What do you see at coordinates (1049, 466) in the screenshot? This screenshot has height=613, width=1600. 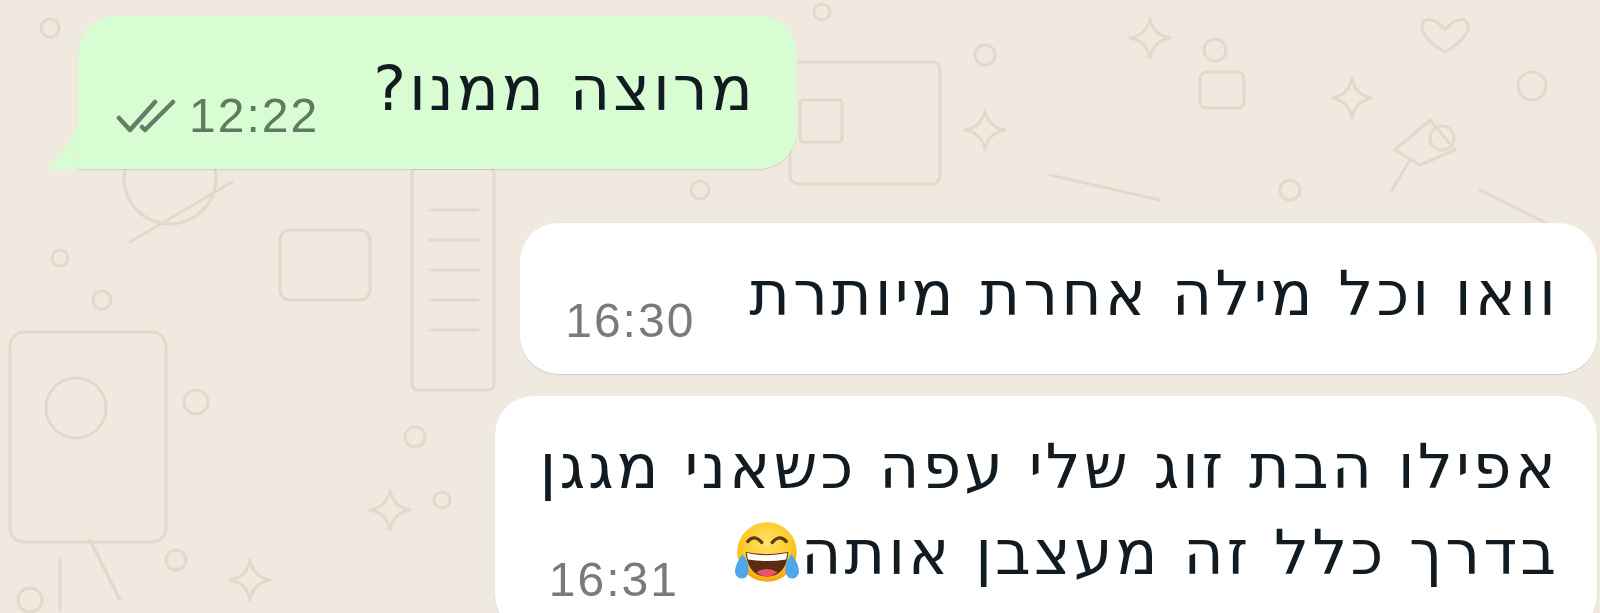 I see `message-text: אפילו הבת זוג שלי עפה כשאני מגגן` at bounding box center [1049, 466].